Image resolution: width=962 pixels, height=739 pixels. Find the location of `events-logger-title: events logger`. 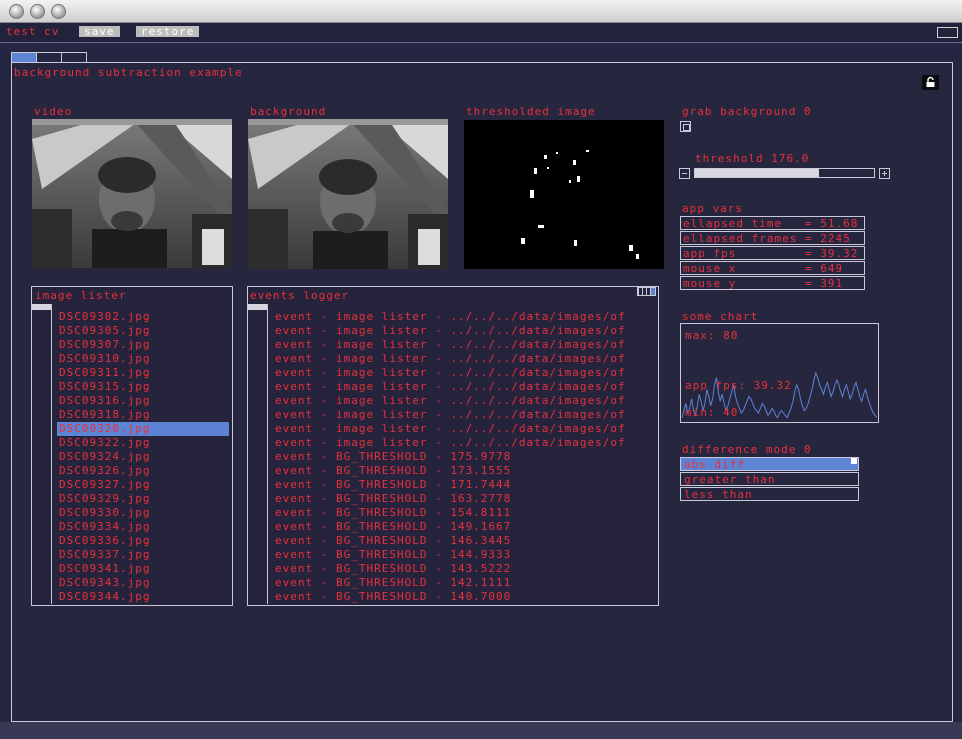

events-logger-title: events logger is located at coordinates (300, 295).